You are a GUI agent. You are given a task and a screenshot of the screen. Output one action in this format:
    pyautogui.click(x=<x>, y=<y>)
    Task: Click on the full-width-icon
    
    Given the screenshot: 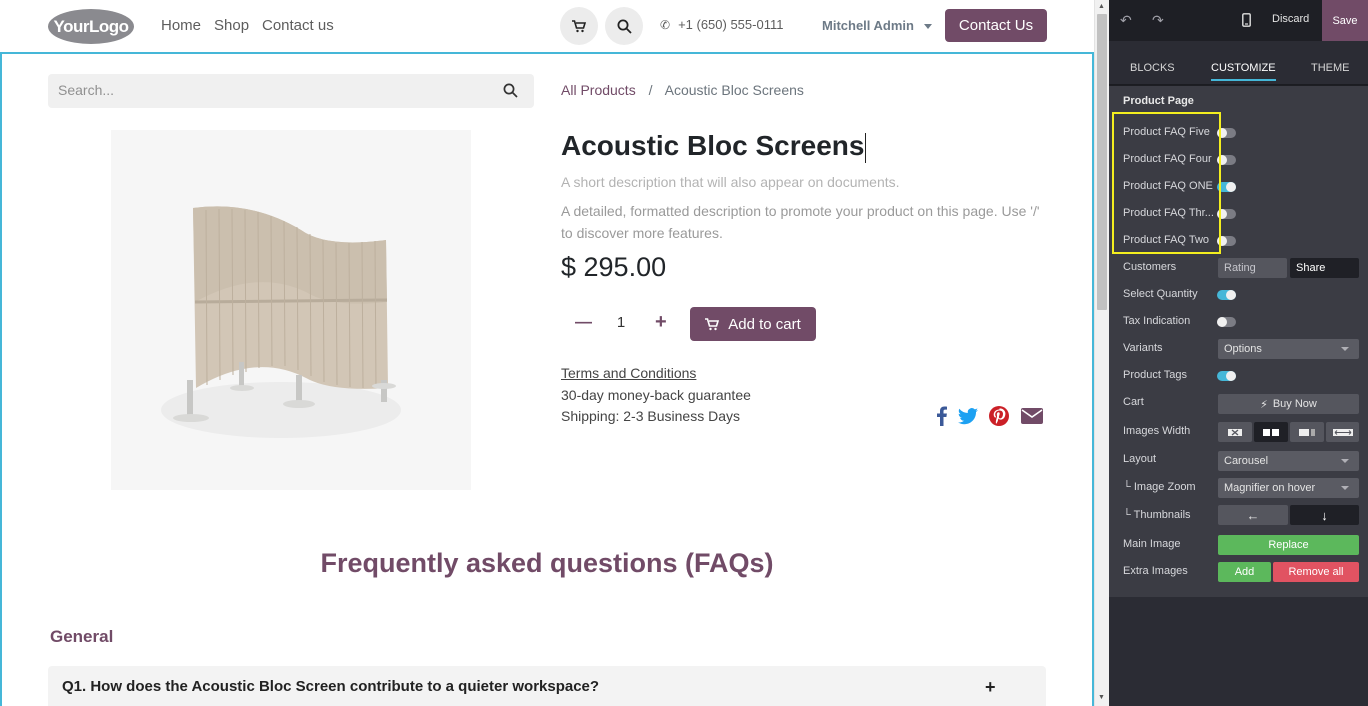 What is the action you would take?
    pyautogui.click(x=1342, y=432)
    